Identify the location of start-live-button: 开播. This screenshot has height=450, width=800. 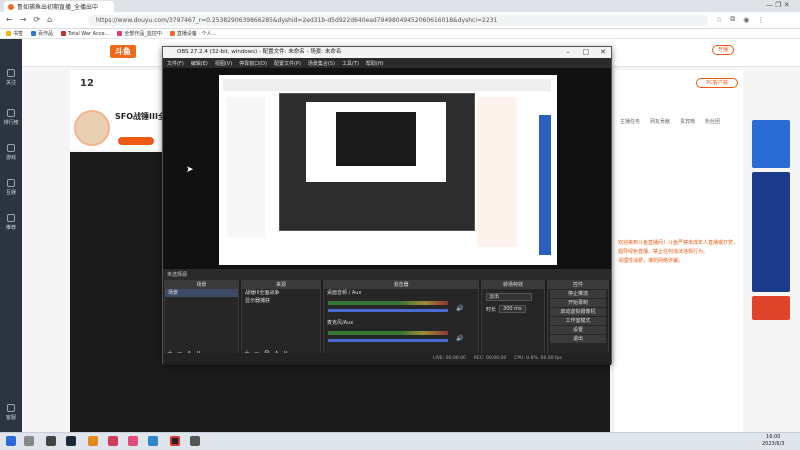
(723, 50).